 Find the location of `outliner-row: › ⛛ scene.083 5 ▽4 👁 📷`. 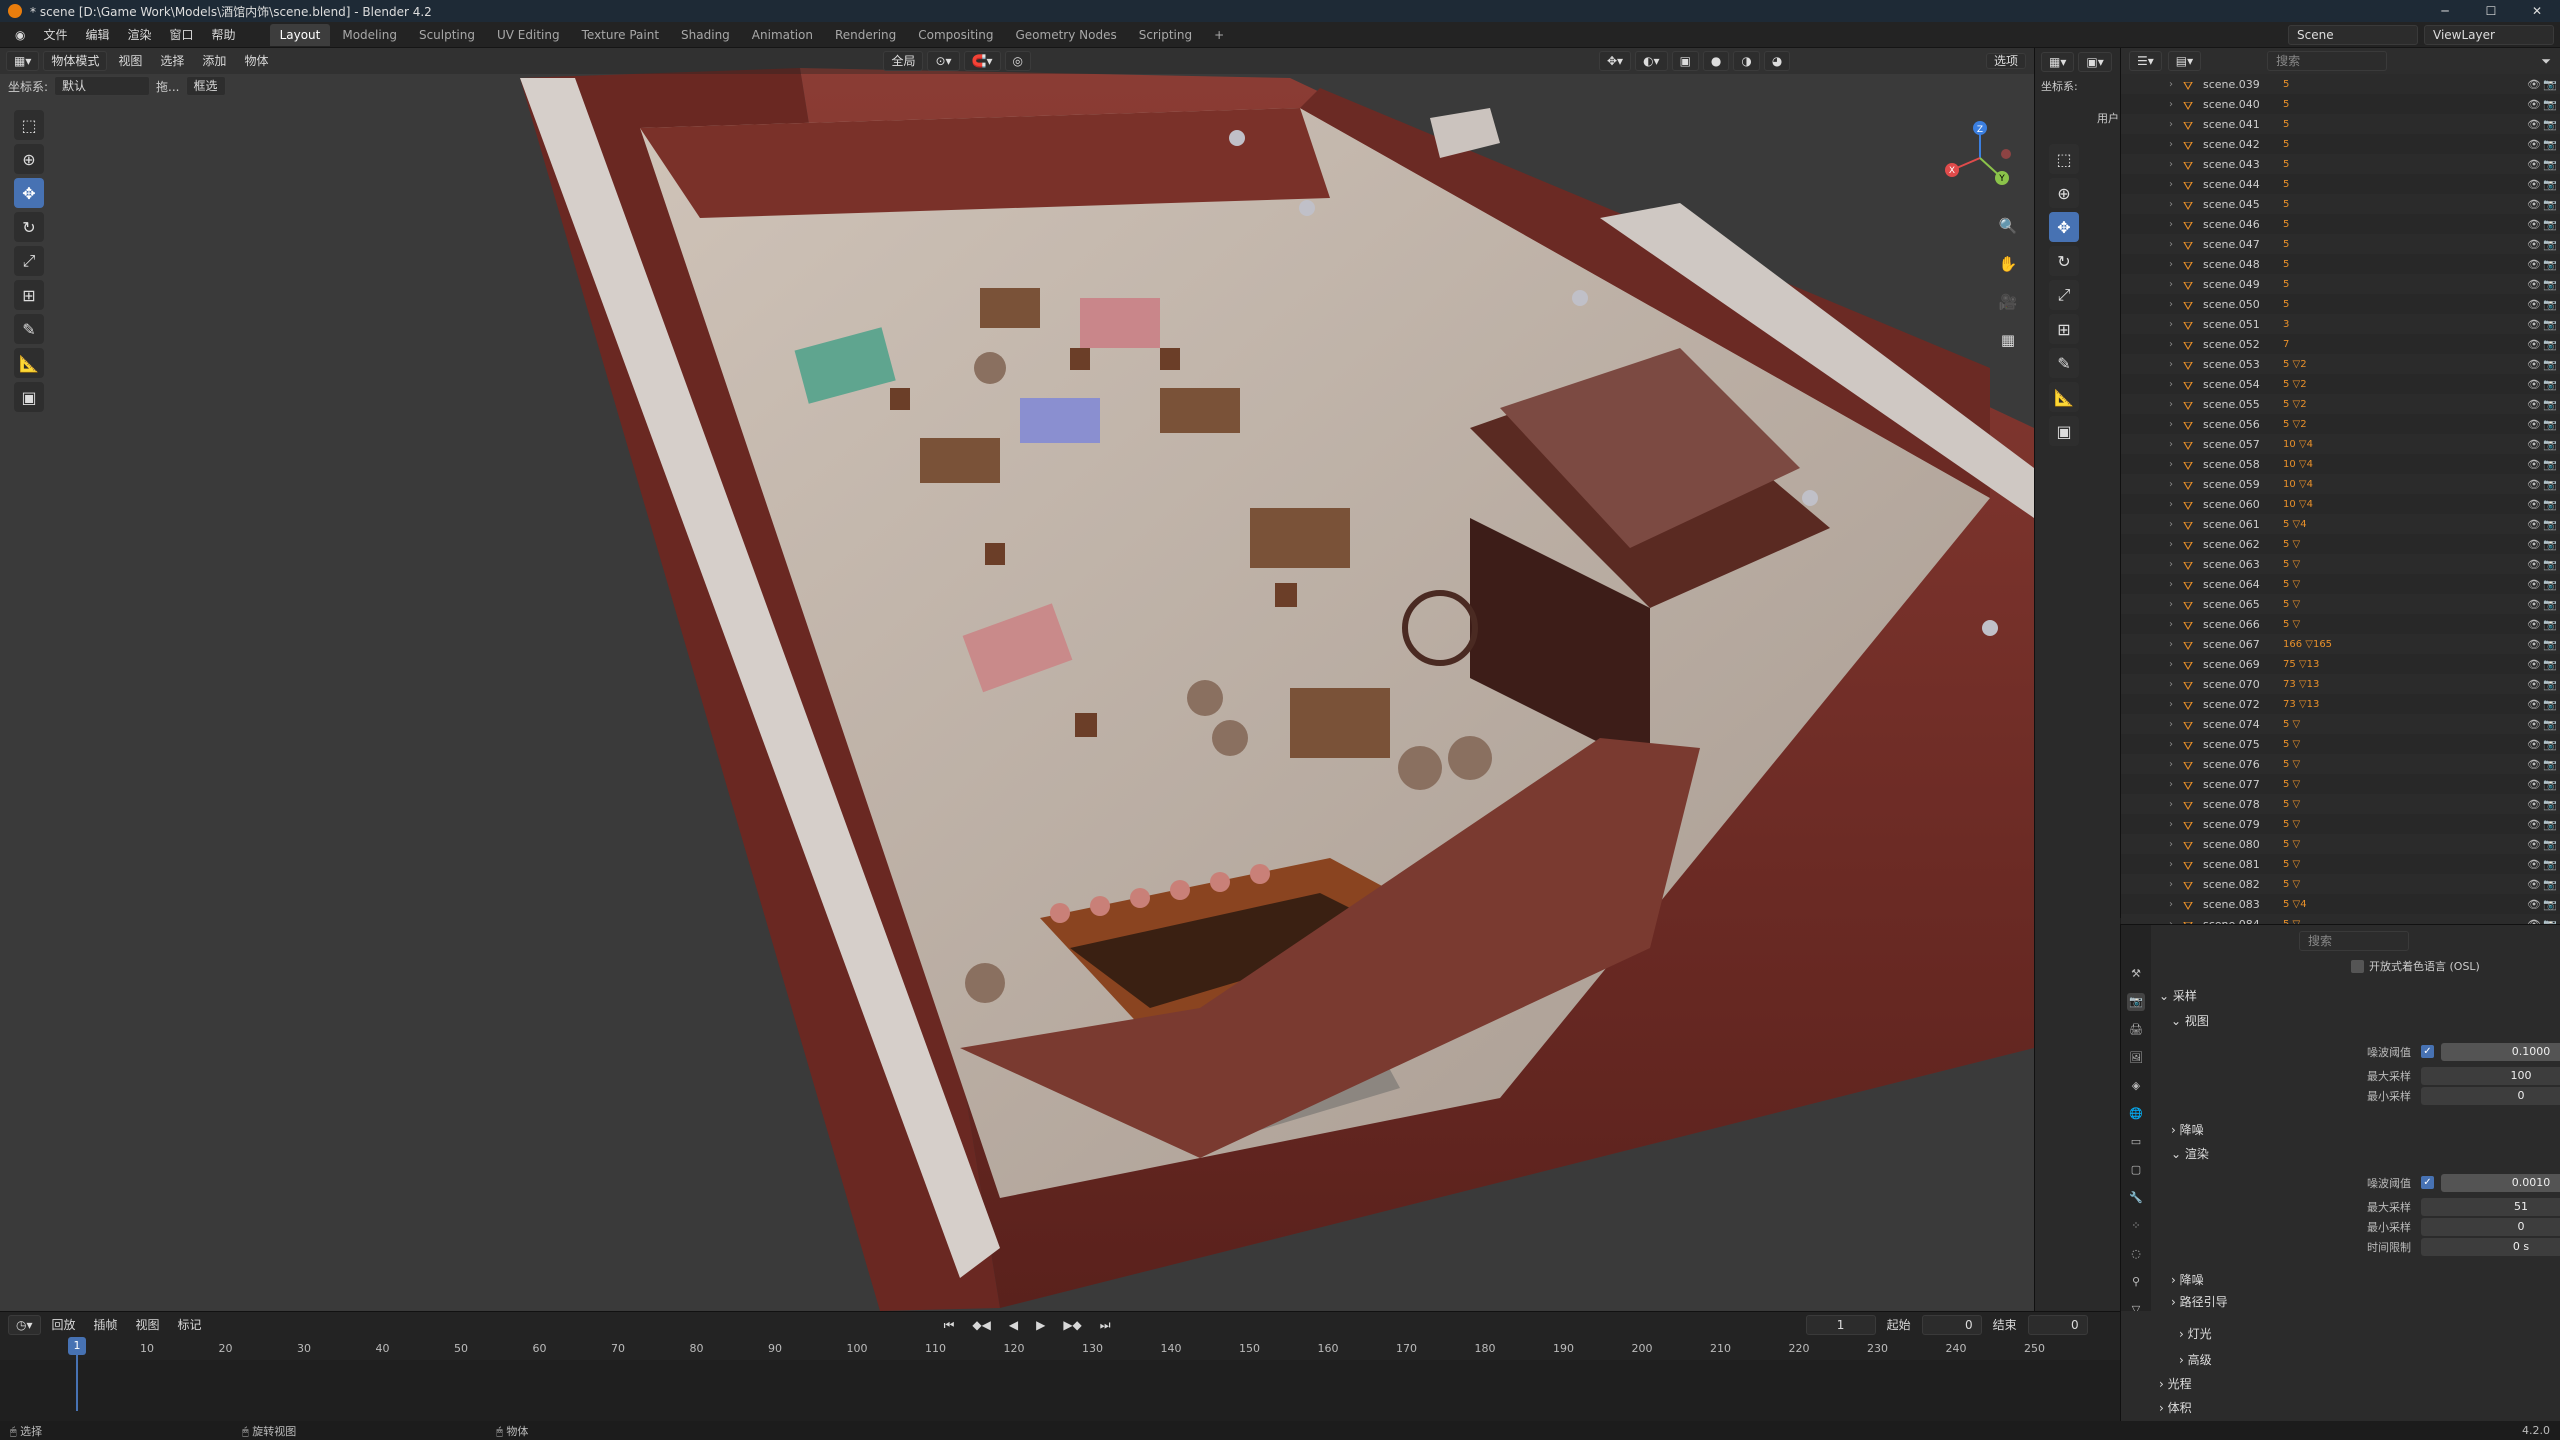

outliner-row: › ⛛ scene.083 5 ▽4 👁 📷 is located at coordinates (2340, 904).